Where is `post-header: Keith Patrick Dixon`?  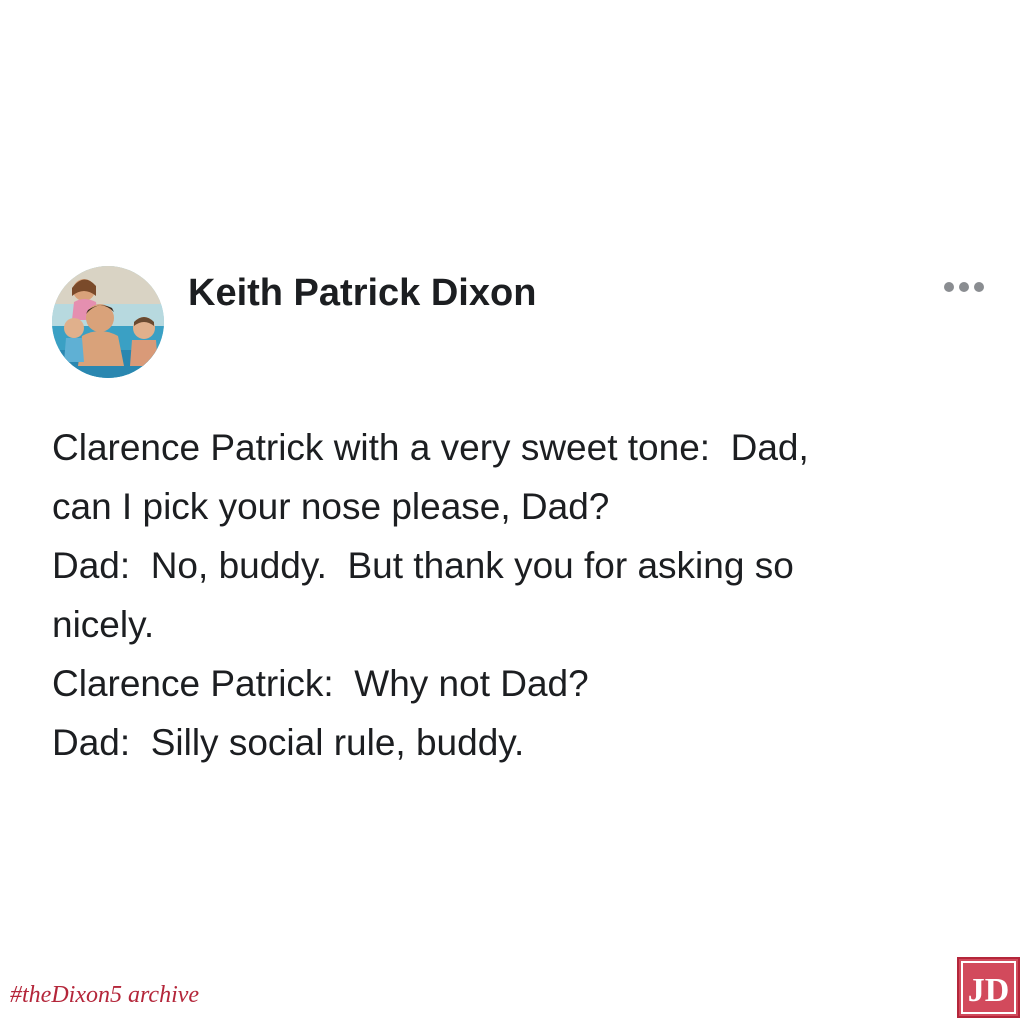
post-header: Keith Patrick Dixon is located at coordinates (522, 322).